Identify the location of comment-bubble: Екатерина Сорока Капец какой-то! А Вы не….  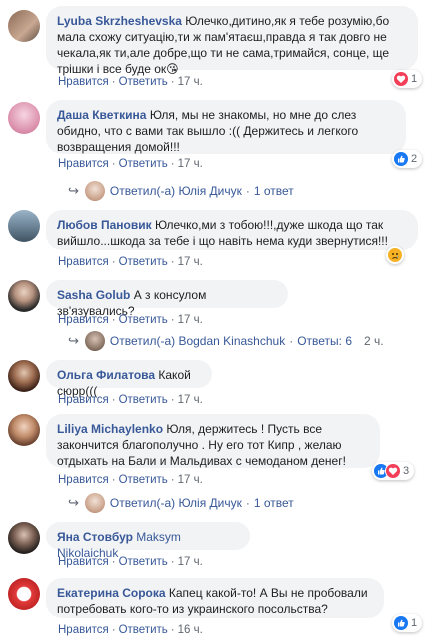
(215, 598).